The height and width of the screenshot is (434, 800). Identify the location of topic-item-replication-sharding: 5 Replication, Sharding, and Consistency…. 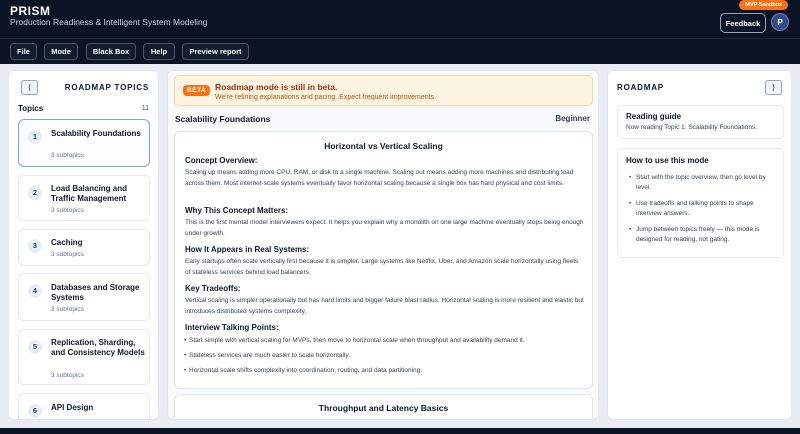
(84, 357).